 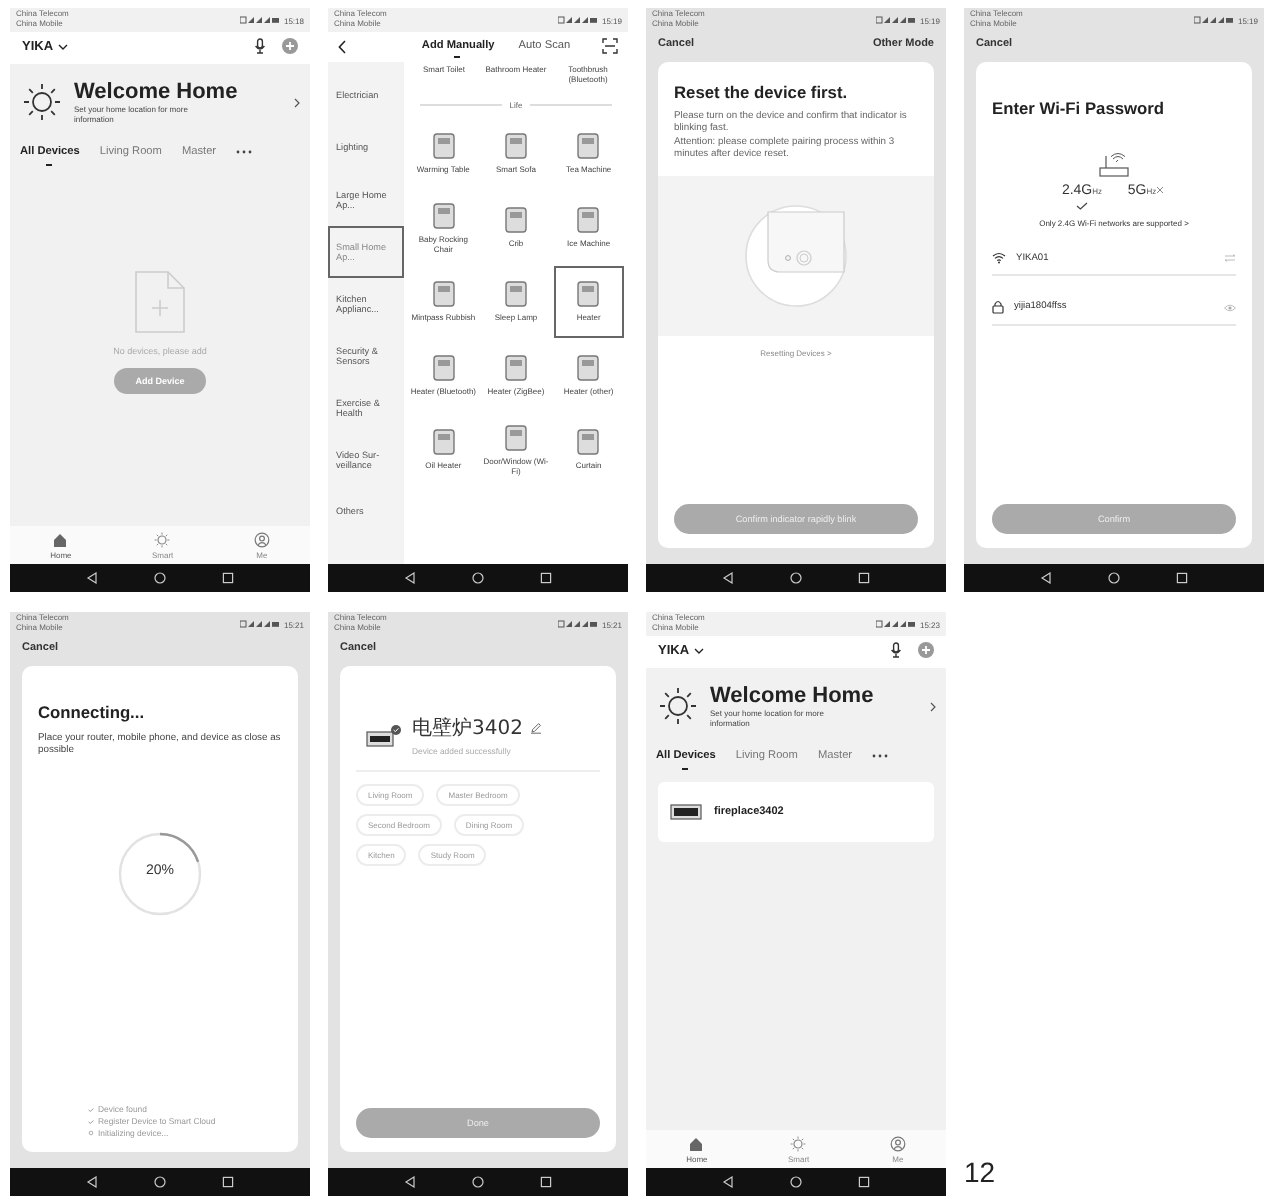 I want to click on router-icon, so click(x=1114, y=164).